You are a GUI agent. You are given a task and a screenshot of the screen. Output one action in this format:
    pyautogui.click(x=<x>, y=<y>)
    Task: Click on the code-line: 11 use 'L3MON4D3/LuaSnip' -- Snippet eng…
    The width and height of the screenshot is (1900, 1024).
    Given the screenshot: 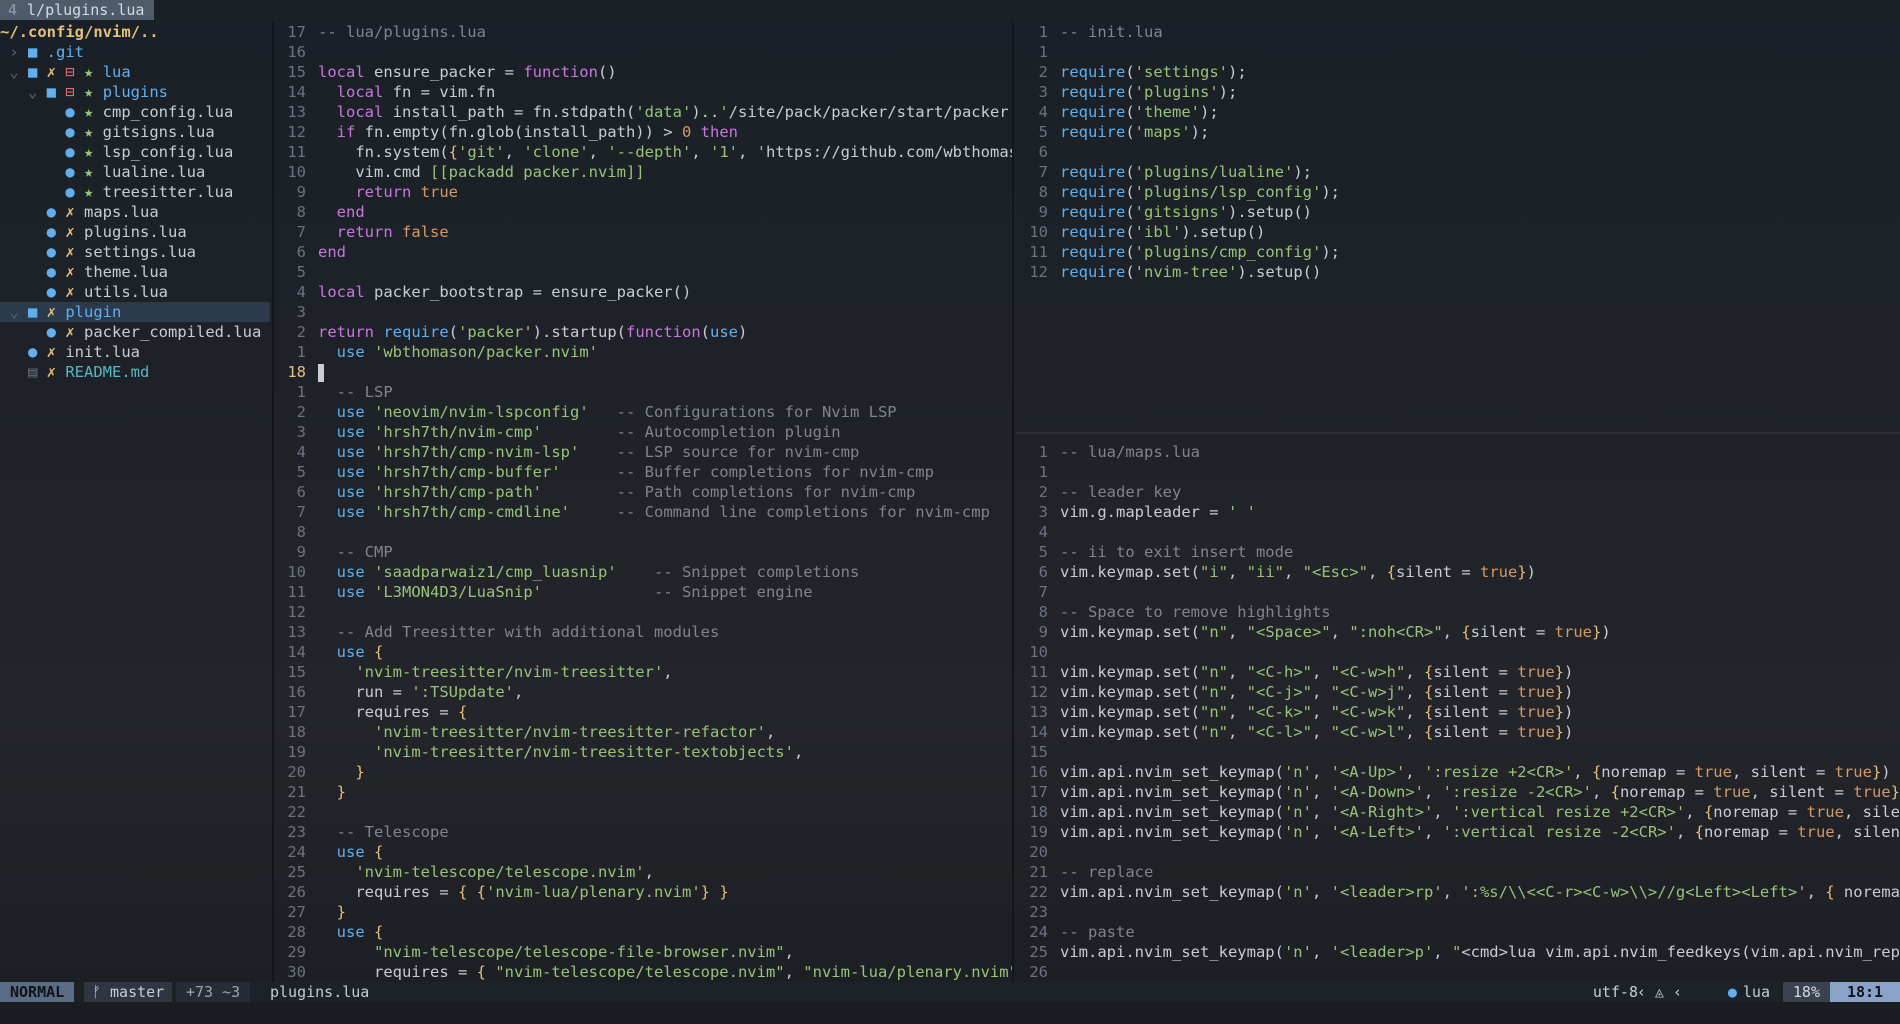 What is the action you would take?
    pyautogui.click(x=645, y=592)
    